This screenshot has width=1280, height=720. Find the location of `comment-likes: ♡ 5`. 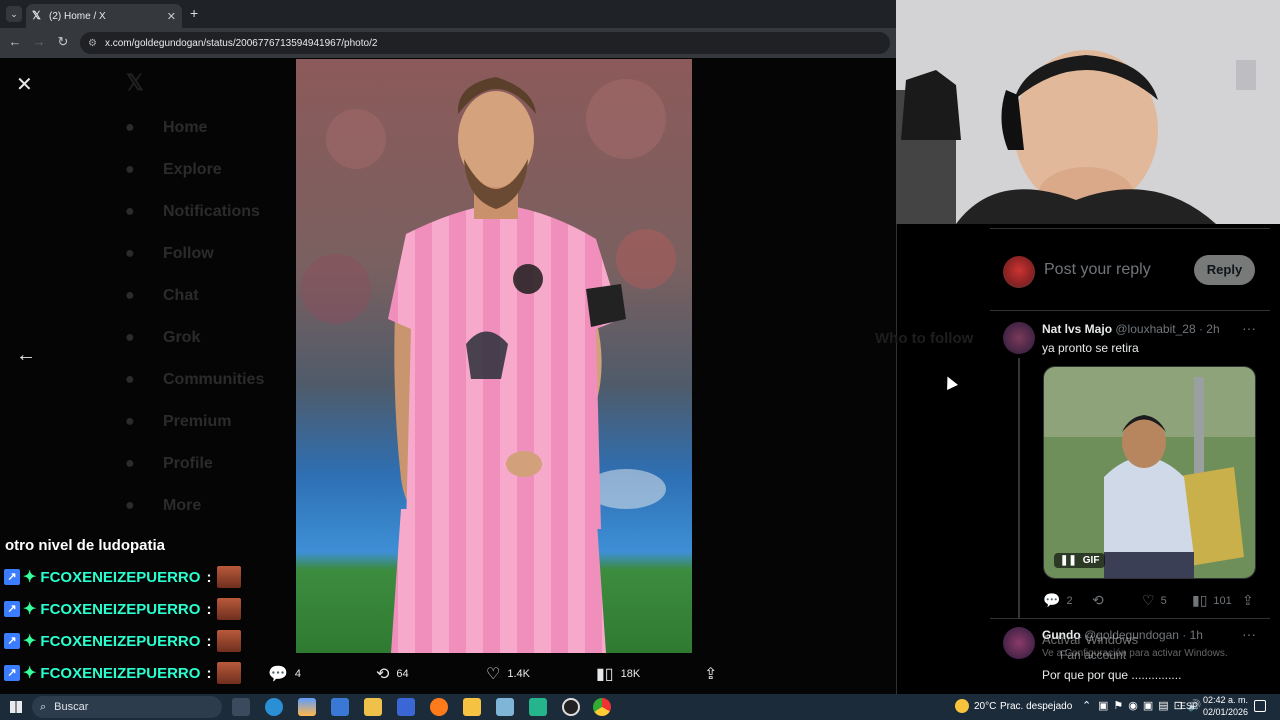

comment-likes: ♡ 5 is located at coordinates (1154, 600).